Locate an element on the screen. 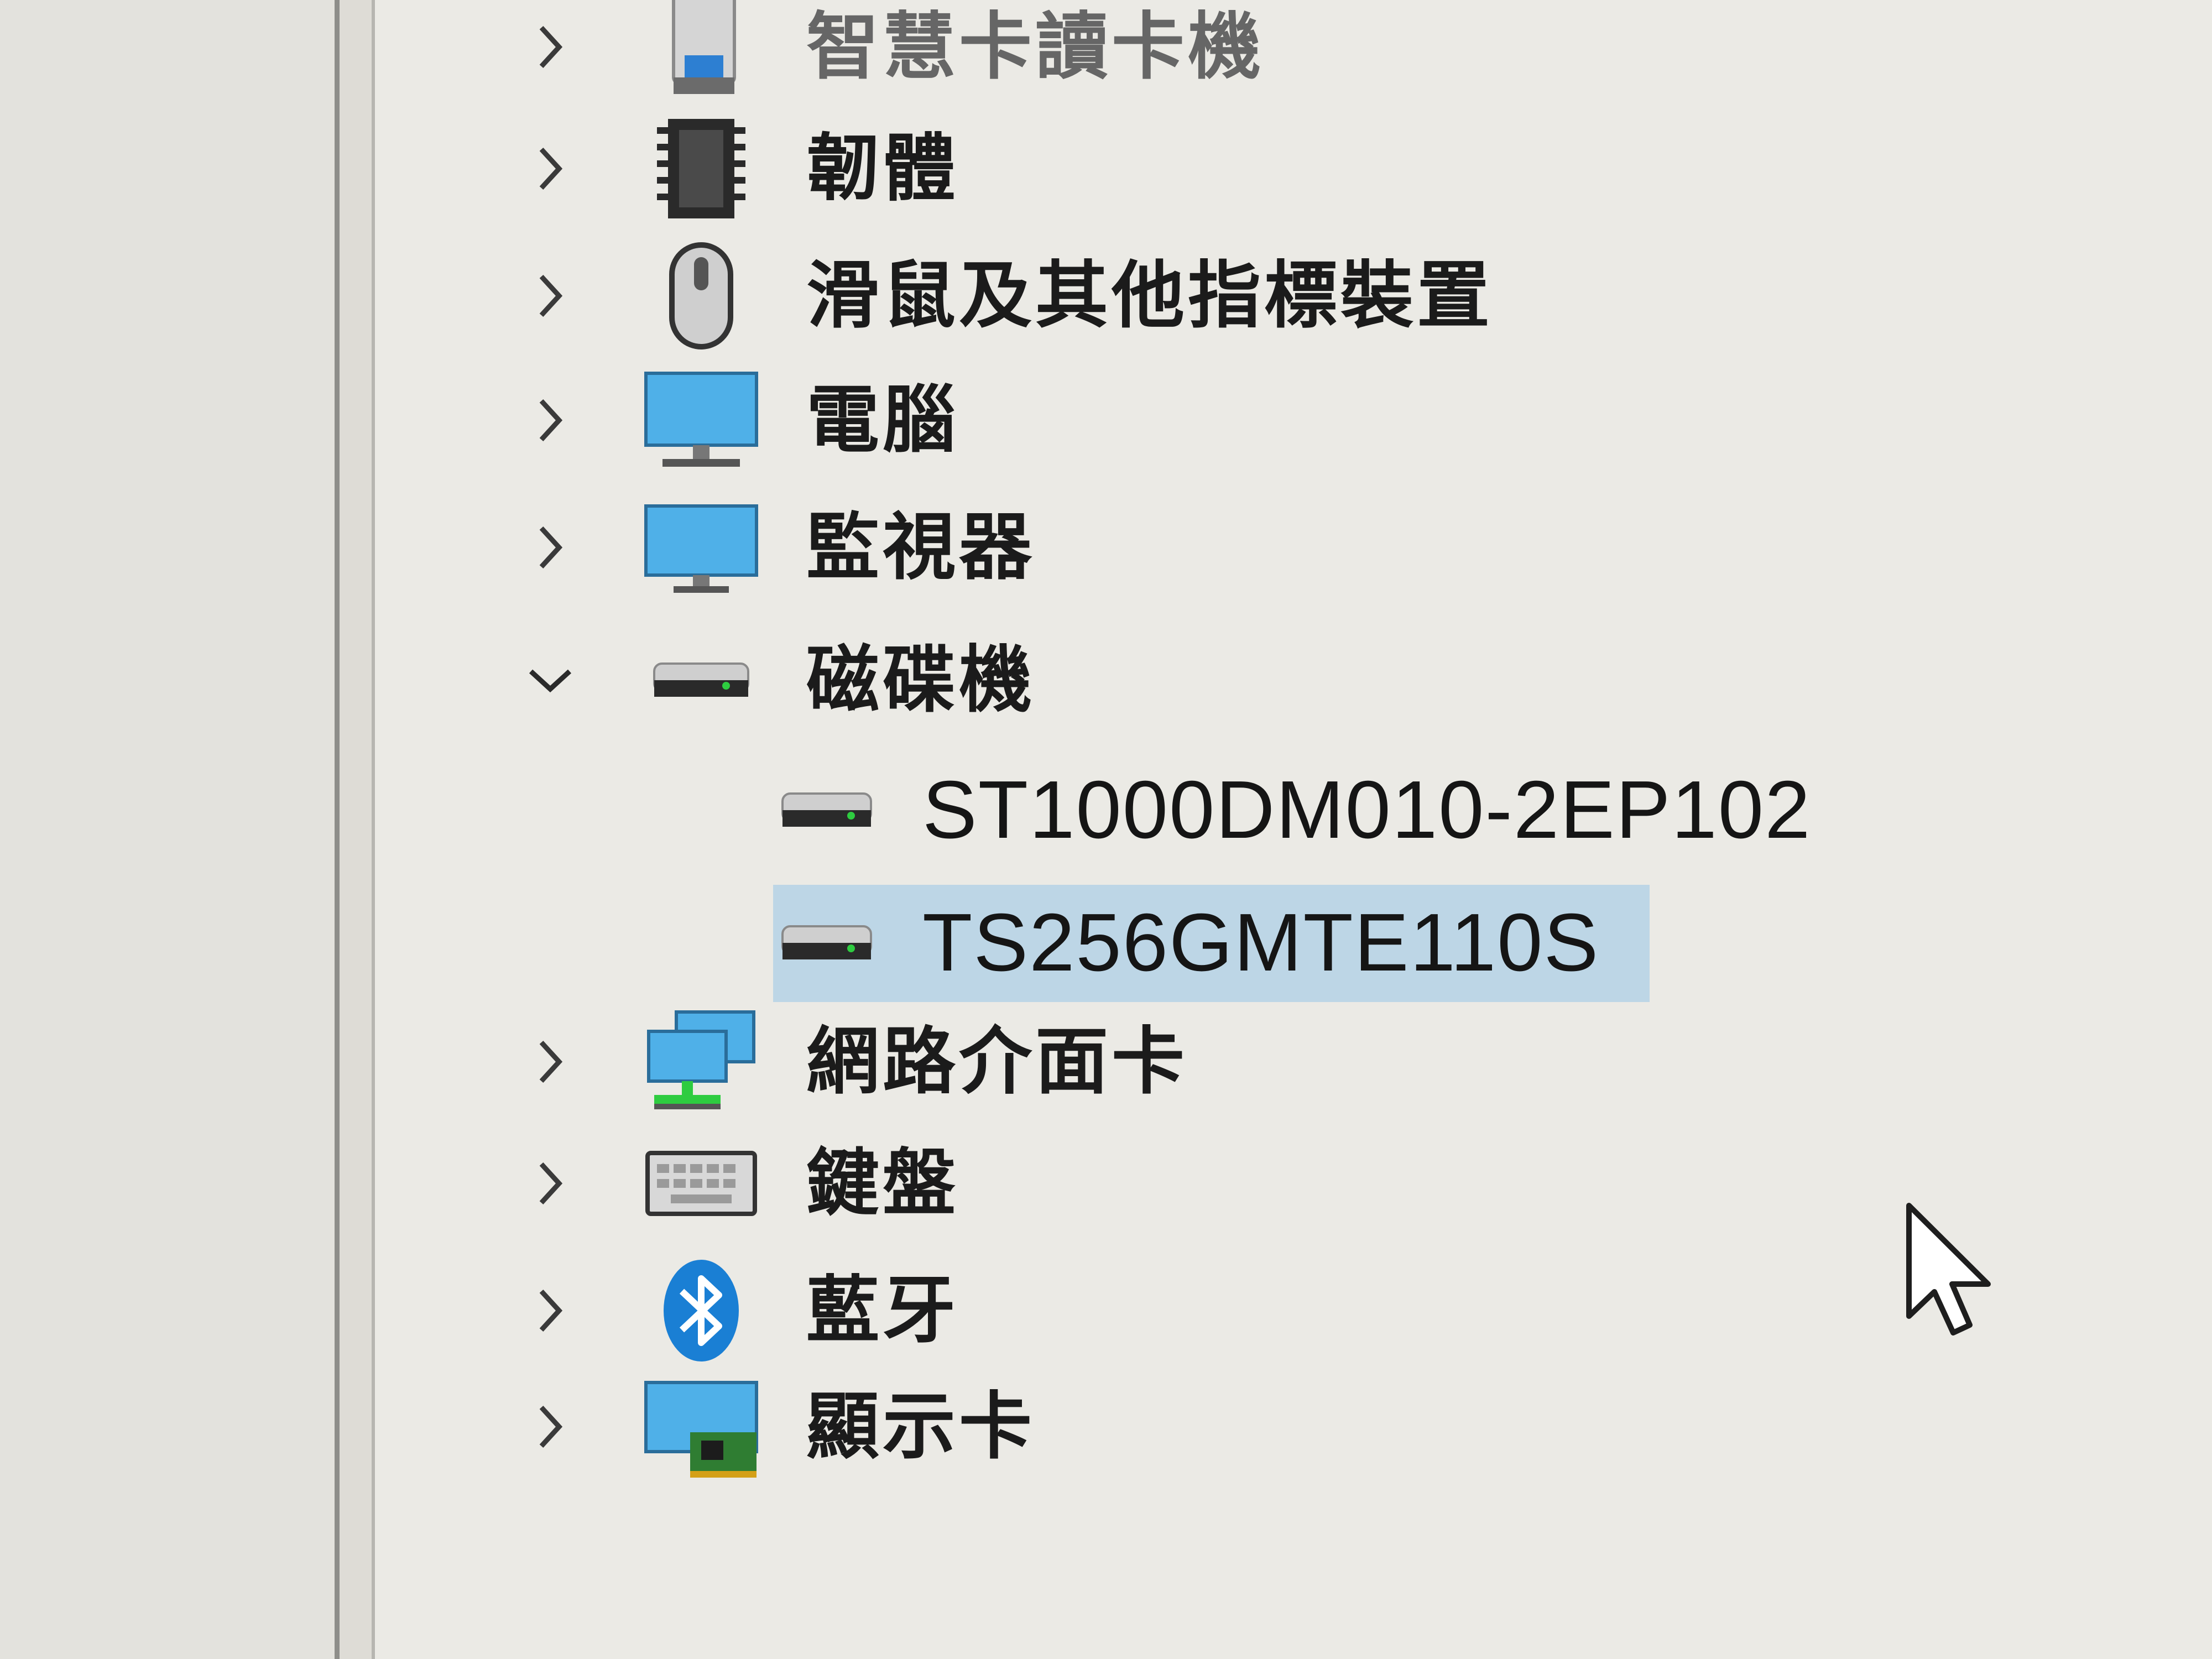 This screenshot has width=2212, height=1659. tree-item-label: 韌體 is located at coordinates (883, 169).